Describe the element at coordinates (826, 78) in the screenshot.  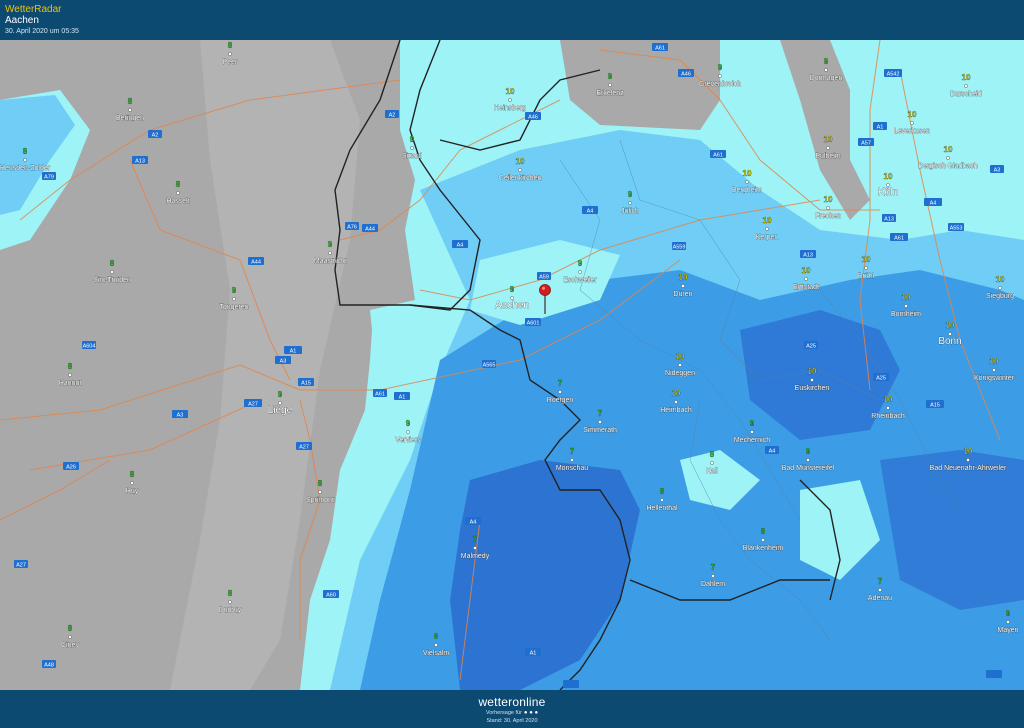
I see `city-label: Dormagen` at that location.